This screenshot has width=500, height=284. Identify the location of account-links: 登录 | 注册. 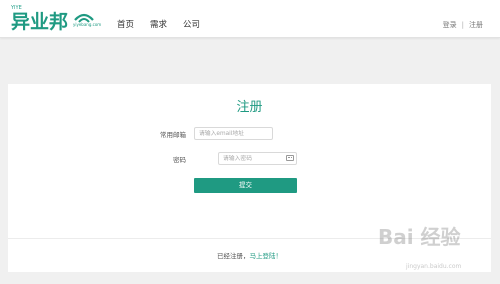
(463, 25).